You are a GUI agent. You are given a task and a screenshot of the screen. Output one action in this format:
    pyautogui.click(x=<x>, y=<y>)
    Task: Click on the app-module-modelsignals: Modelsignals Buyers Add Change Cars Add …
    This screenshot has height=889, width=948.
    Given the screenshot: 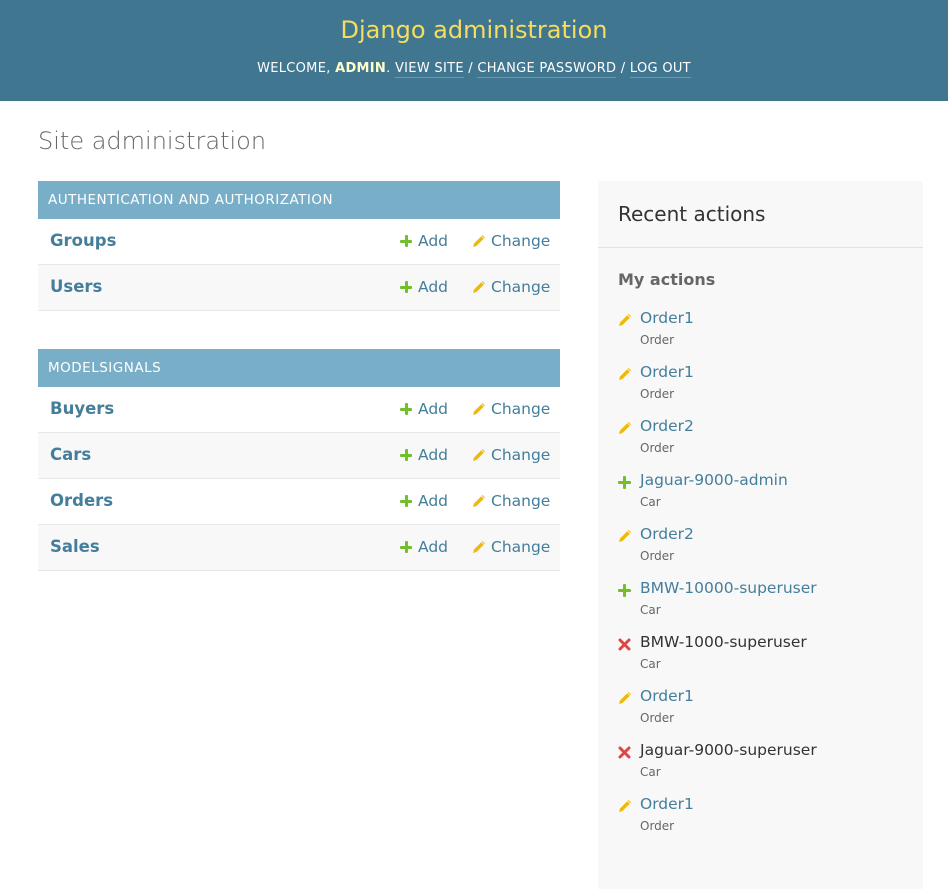 What is the action you would take?
    pyautogui.click(x=299, y=460)
    